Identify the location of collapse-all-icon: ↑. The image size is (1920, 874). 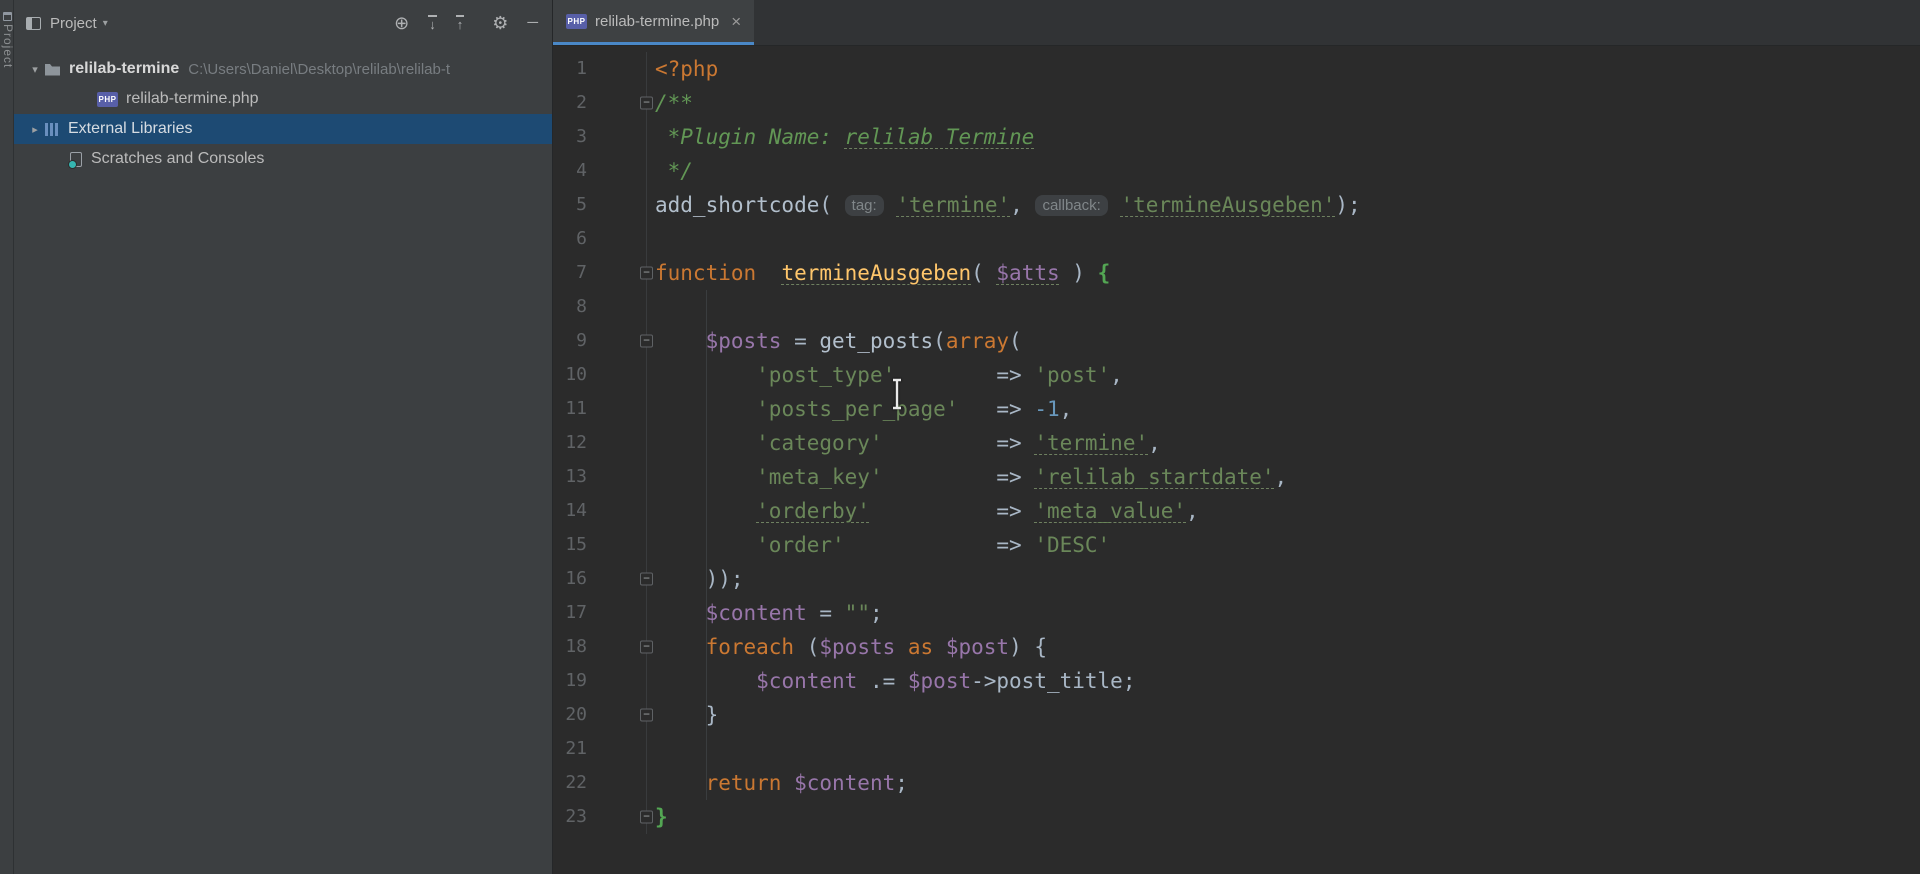
(460, 23).